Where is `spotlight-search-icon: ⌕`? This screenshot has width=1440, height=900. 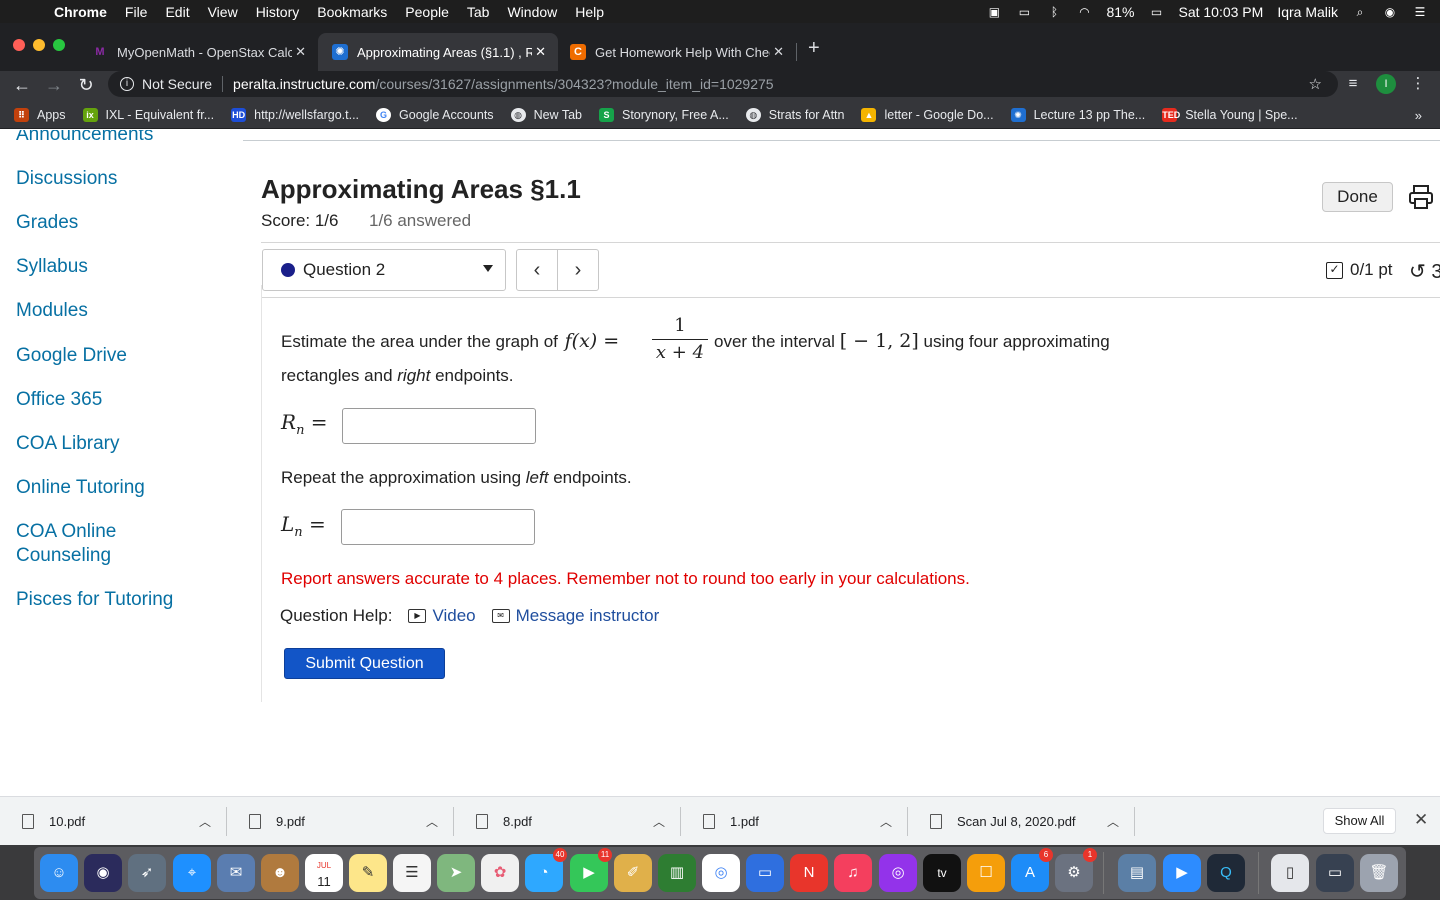 spotlight-search-icon: ⌕ is located at coordinates (1360, 12).